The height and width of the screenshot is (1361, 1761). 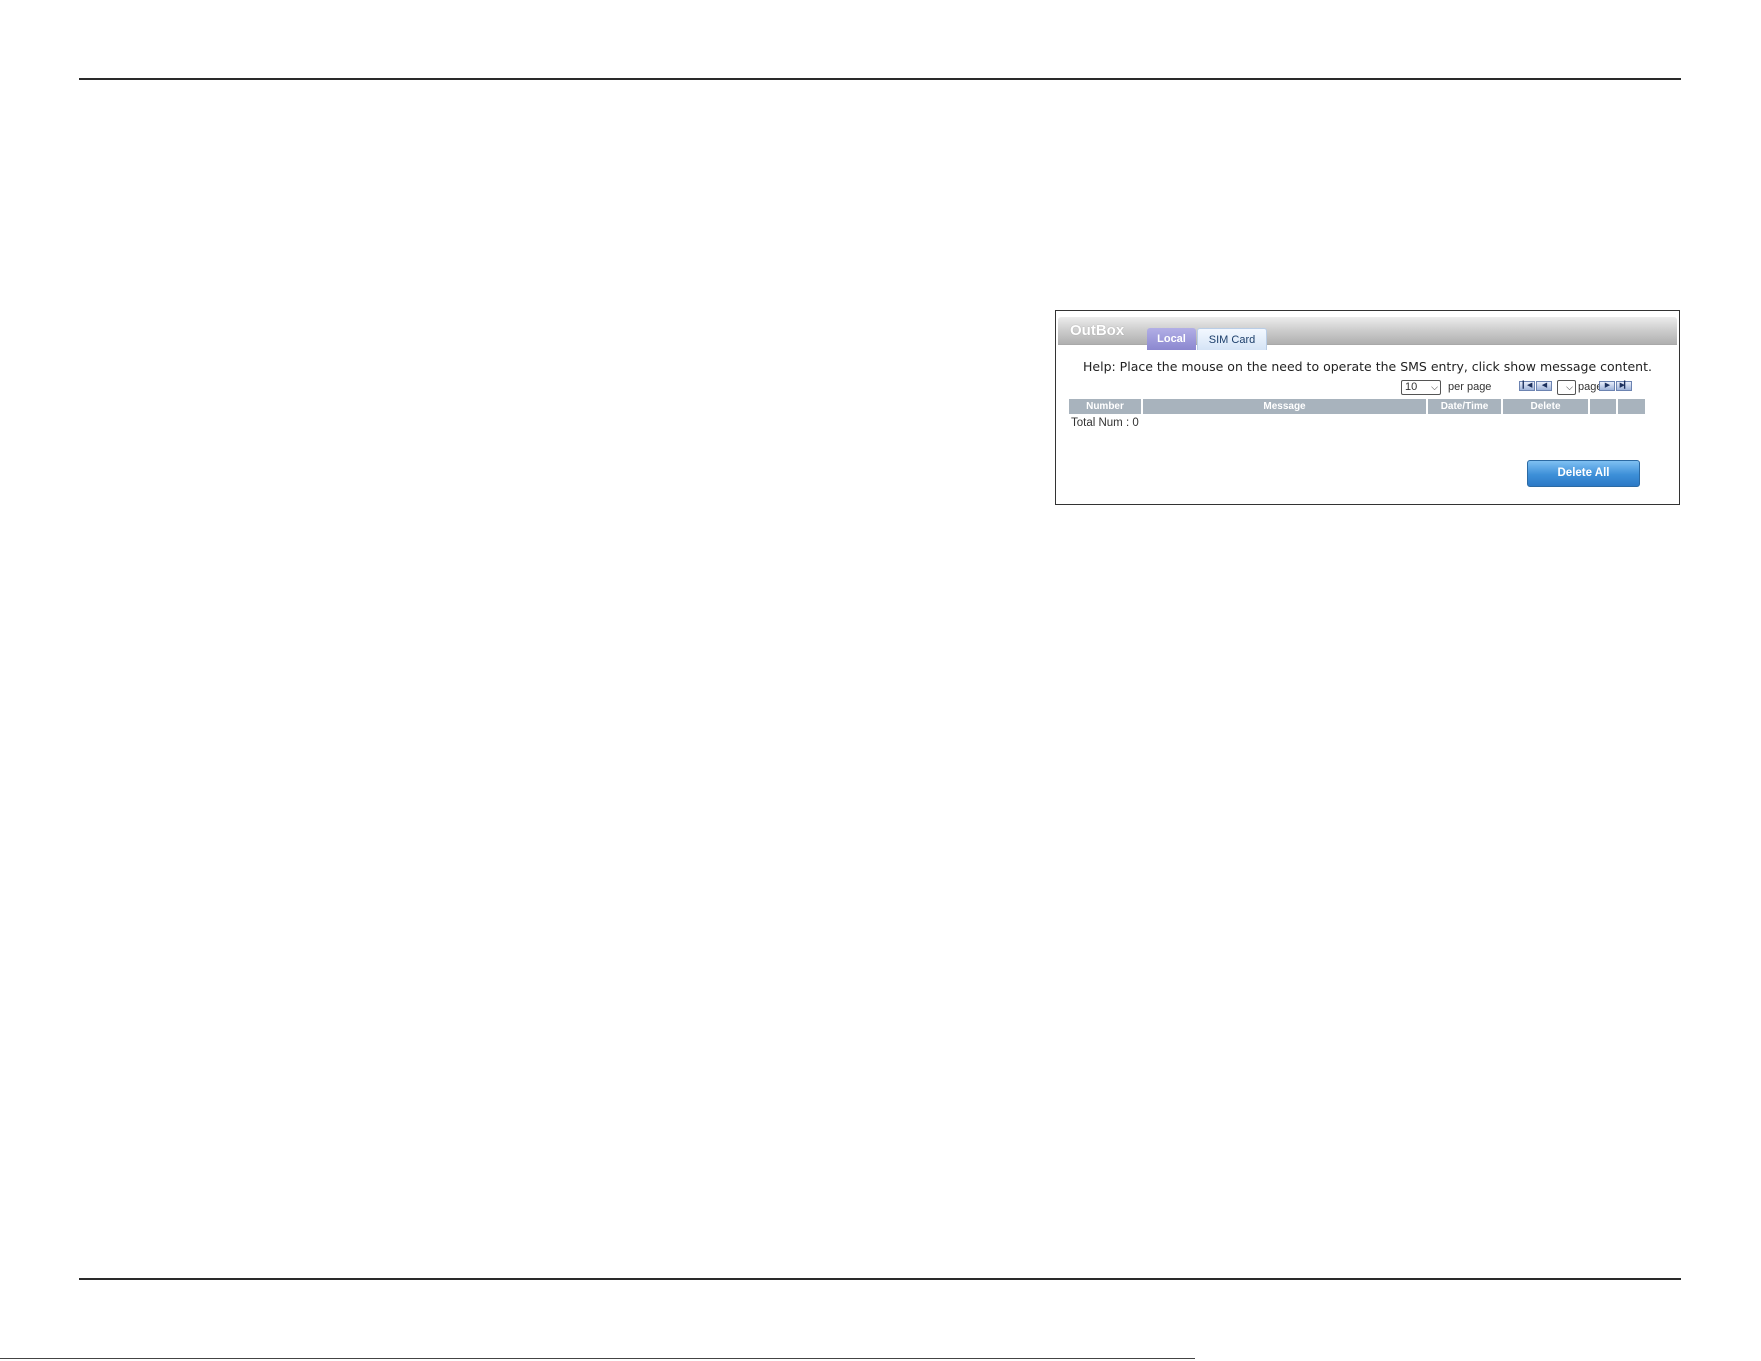 What do you see at coordinates (1411, 387) in the screenshot?
I see `per-page-value: 10` at bounding box center [1411, 387].